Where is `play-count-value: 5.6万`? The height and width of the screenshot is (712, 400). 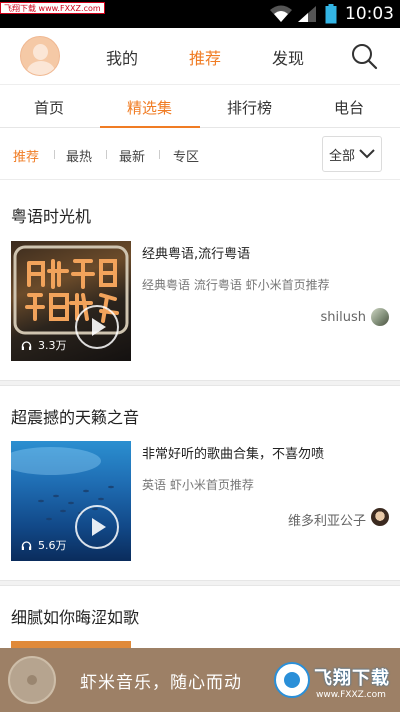 play-count-value: 5.6万 is located at coordinates (52, 545).